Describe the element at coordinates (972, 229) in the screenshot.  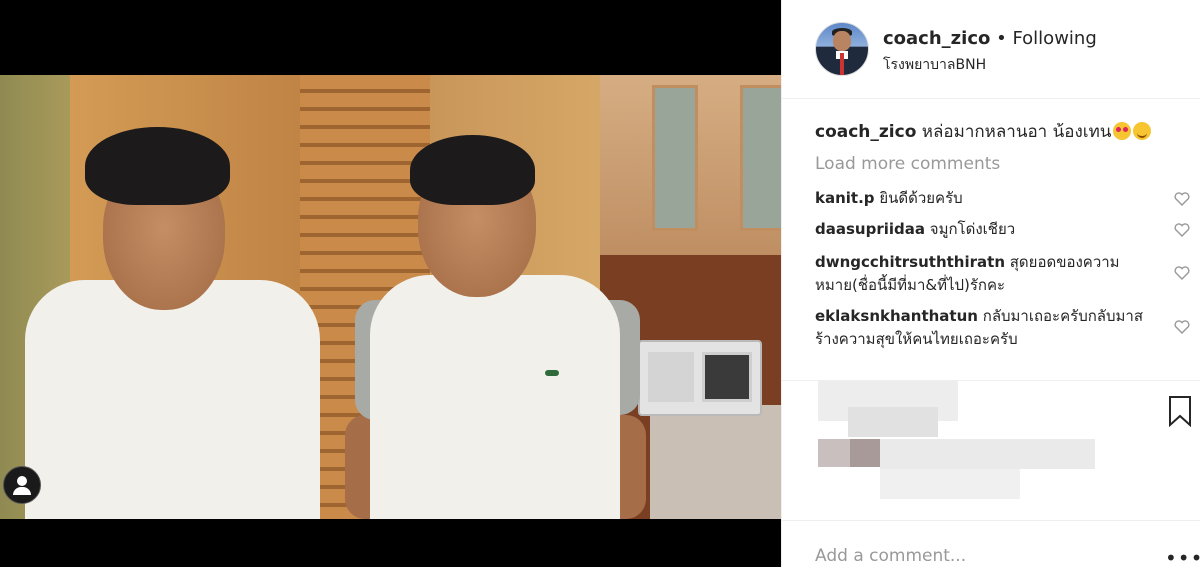
I see `comment-text: จมูกโด่งเชียว` at that location.